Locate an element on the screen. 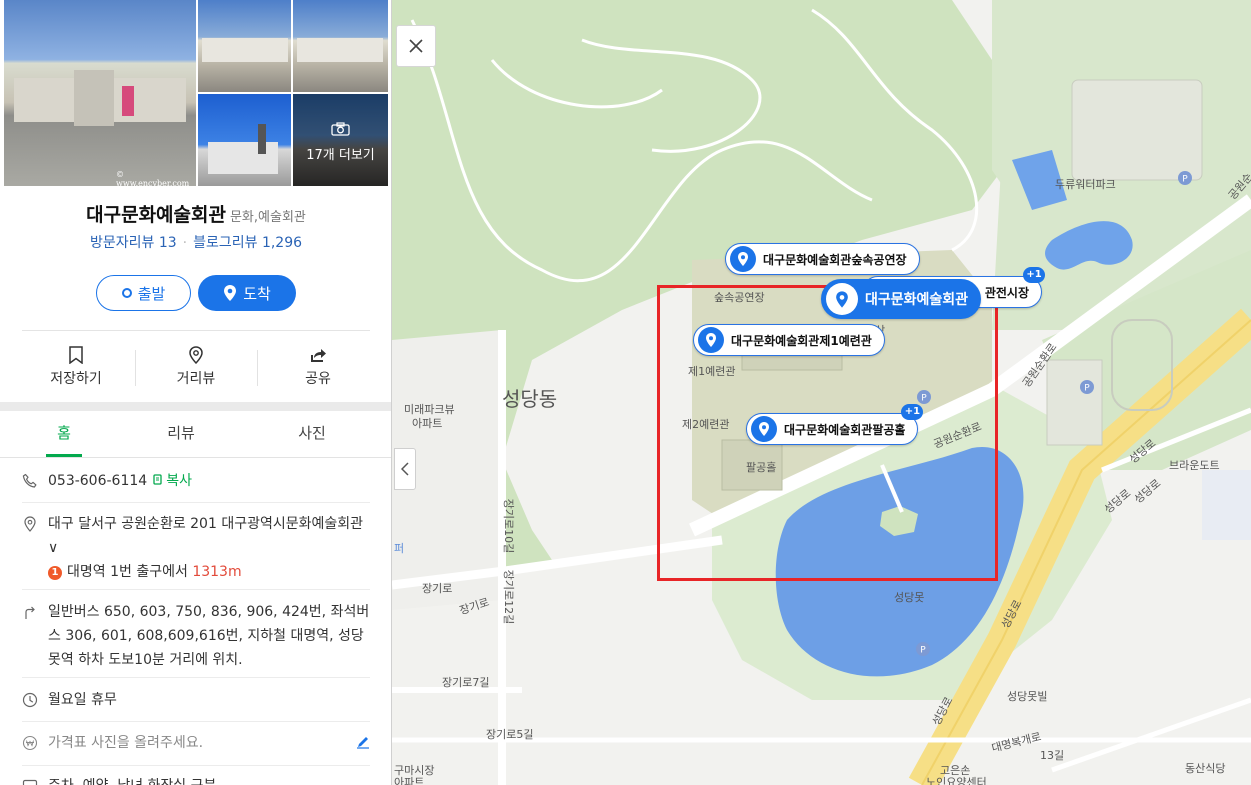 The image size is (1251, 785). close-panel-button is located at coordinates (416, 46).